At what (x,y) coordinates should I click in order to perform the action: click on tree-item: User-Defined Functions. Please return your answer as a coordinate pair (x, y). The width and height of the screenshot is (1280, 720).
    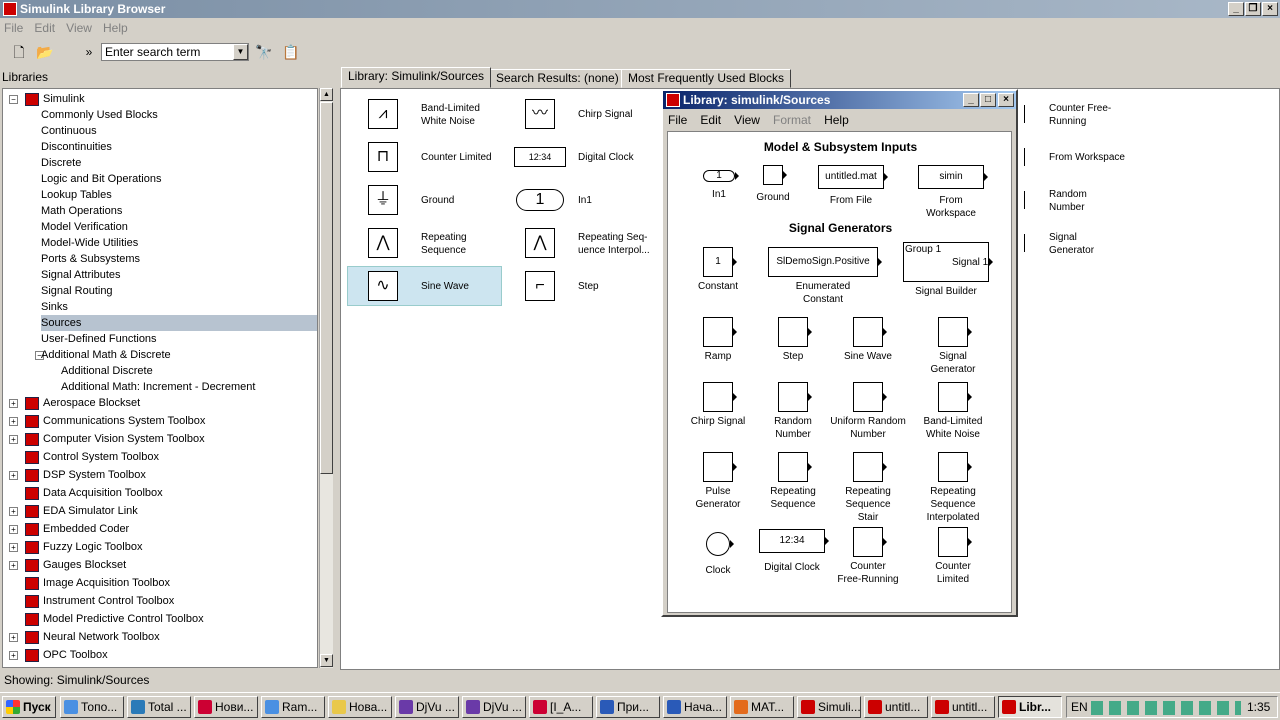
    Looking at the image, I should click on (99, 339).